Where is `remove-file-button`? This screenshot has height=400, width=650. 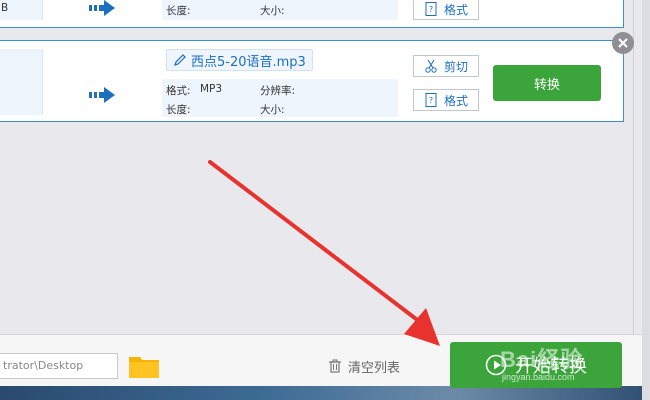
remove-file-button is located at coordinates (623, 43).